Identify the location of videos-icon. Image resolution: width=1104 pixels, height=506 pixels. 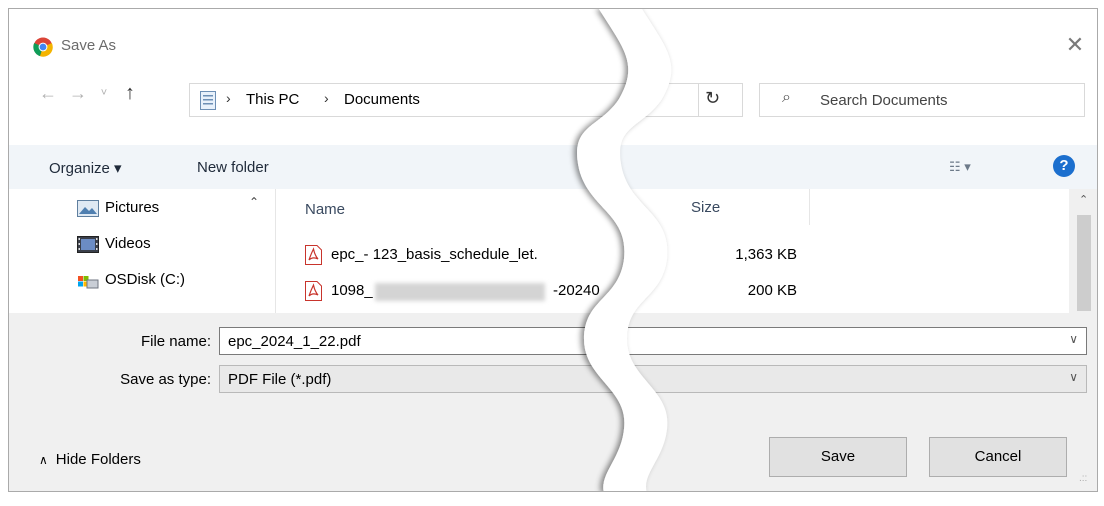
(88, 244).